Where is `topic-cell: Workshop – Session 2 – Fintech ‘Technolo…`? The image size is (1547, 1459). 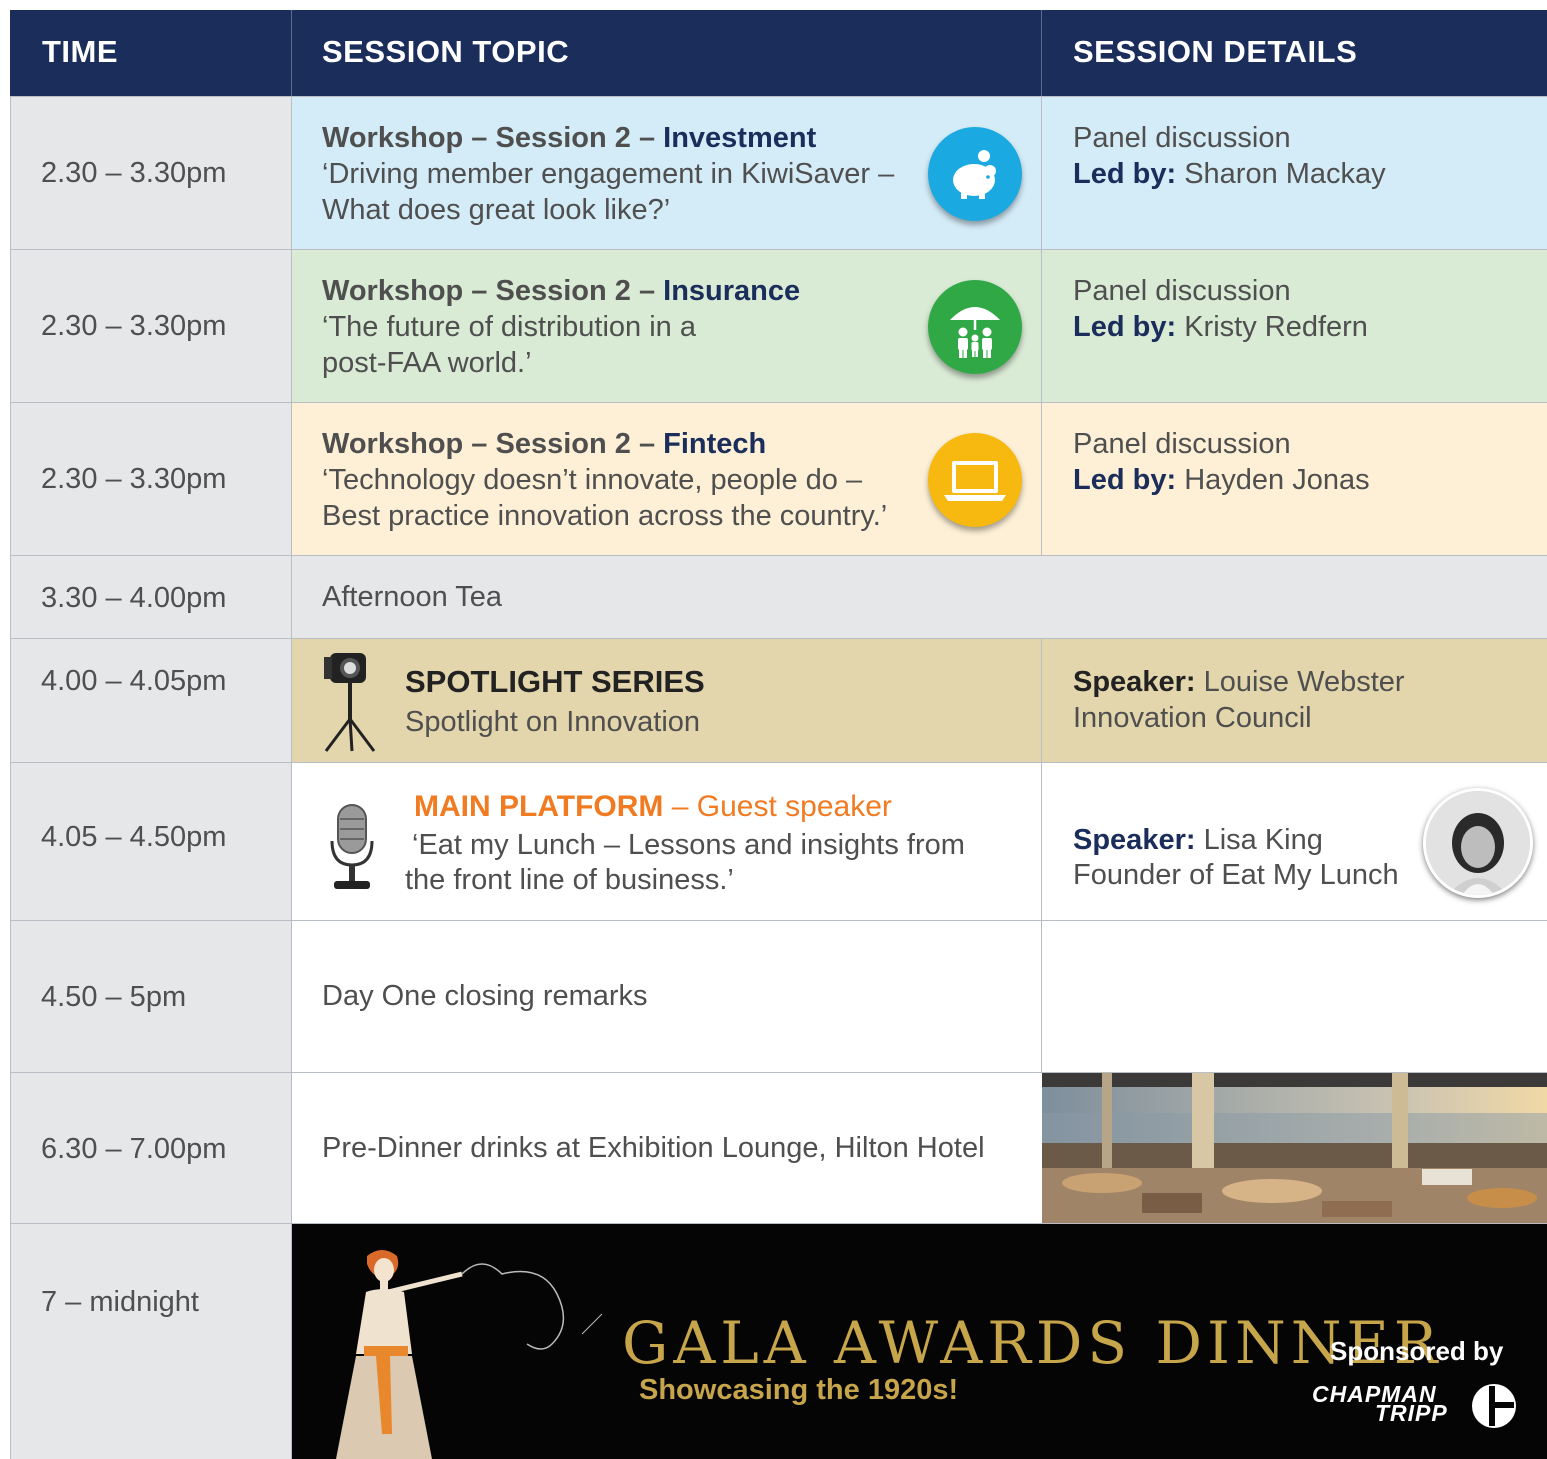
topic-cell: Workshop – Session 2 – Fintech ‘Technolo… is located at coordinates (667, 479).